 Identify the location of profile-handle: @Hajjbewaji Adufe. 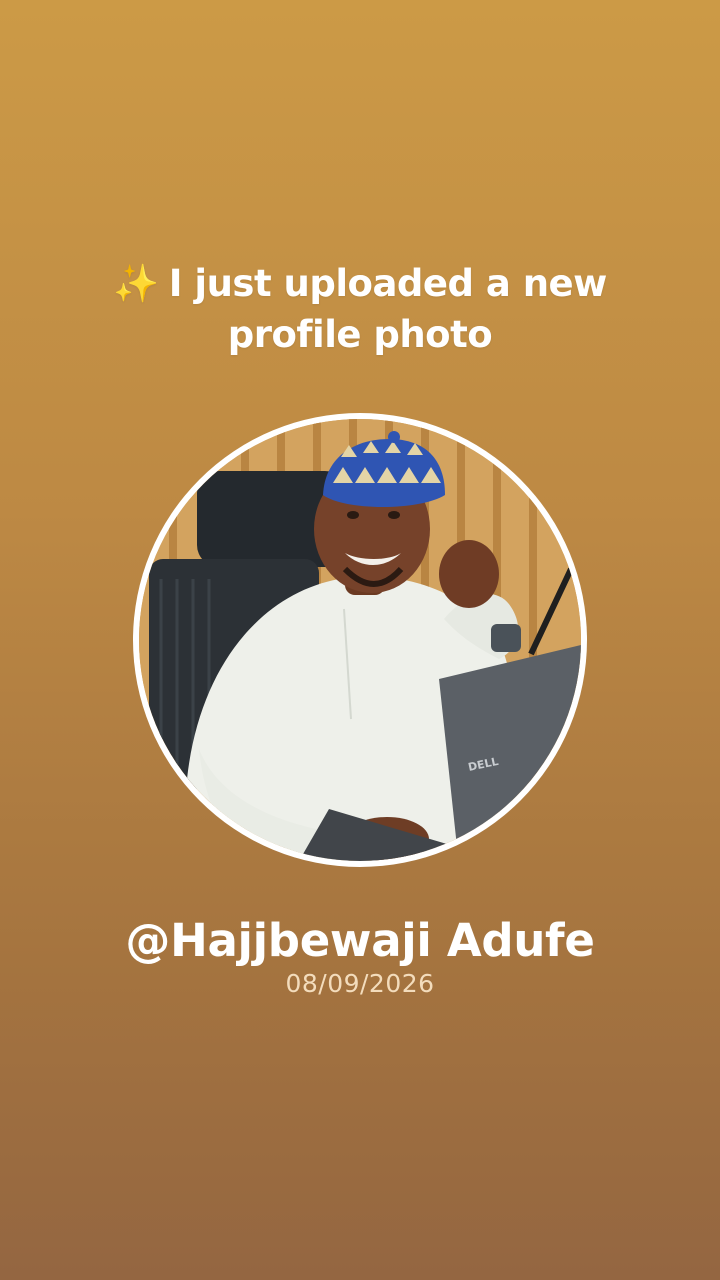
(360, 941).